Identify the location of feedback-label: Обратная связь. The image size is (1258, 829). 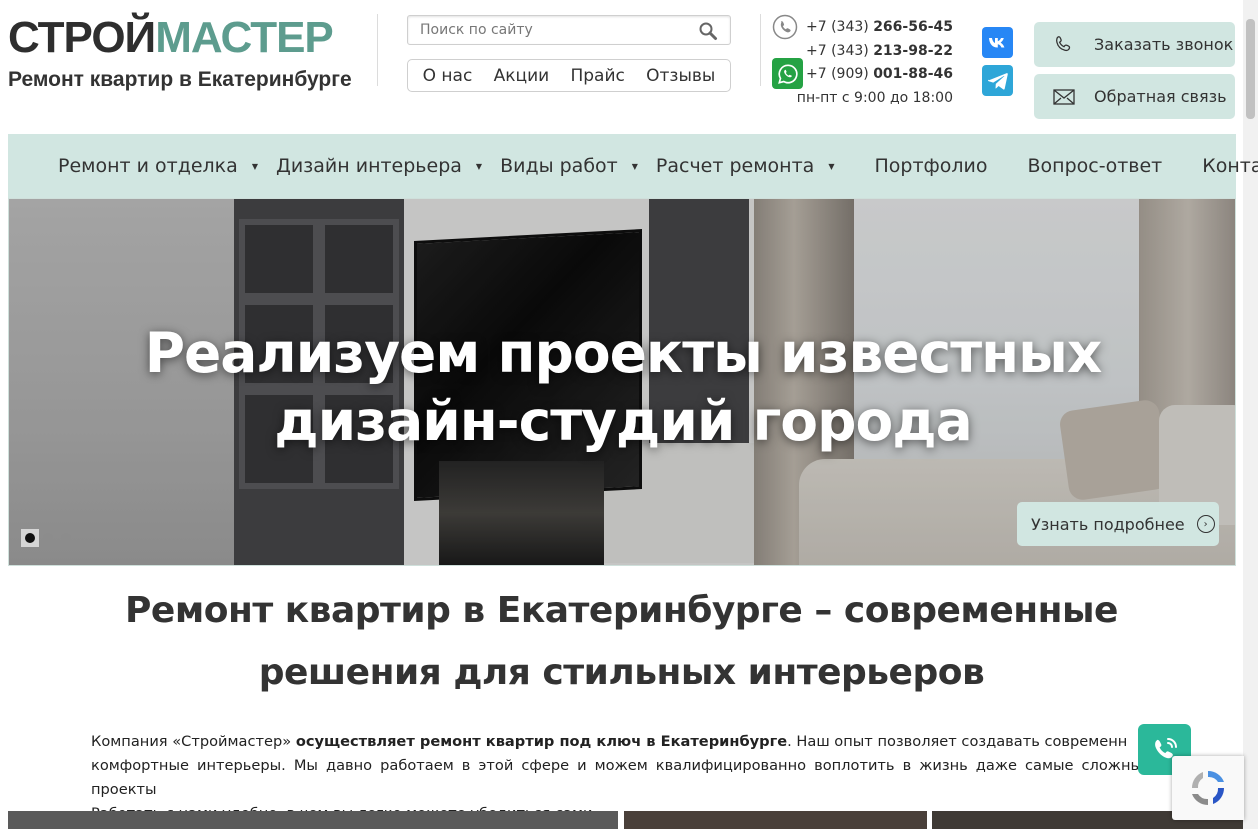
(1160, 96).